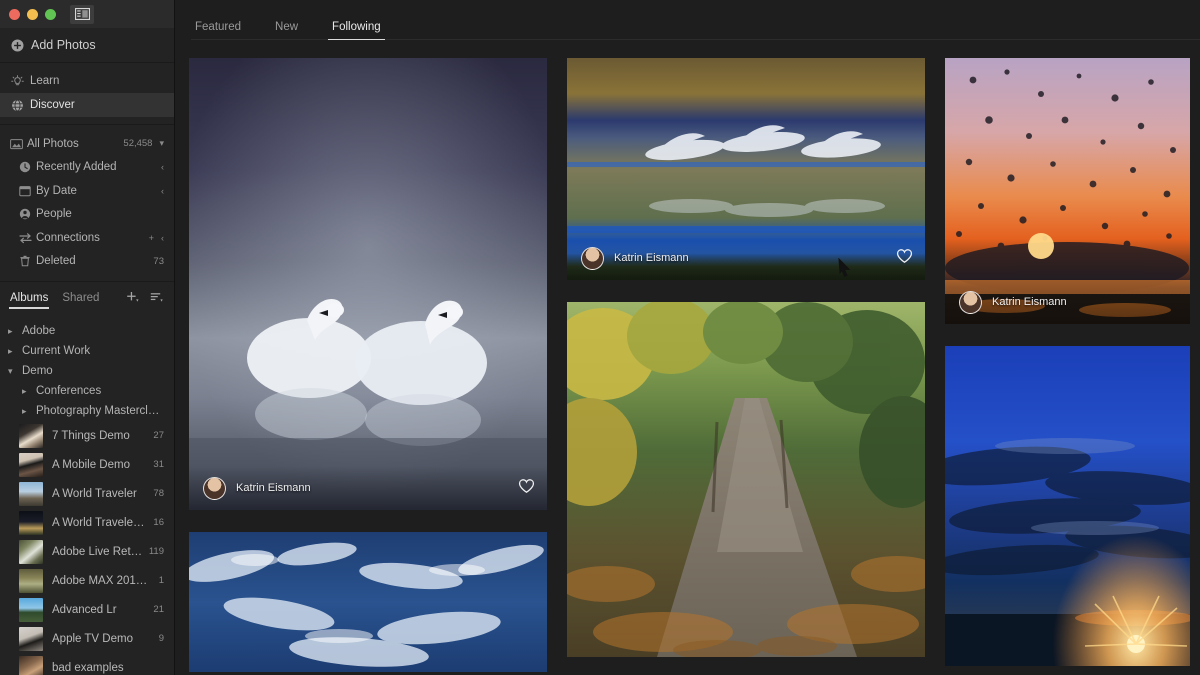  What do you see at coordinates (14, 14) in the screenshot?
I see `close-window-button` at bounding box center [14, 14].